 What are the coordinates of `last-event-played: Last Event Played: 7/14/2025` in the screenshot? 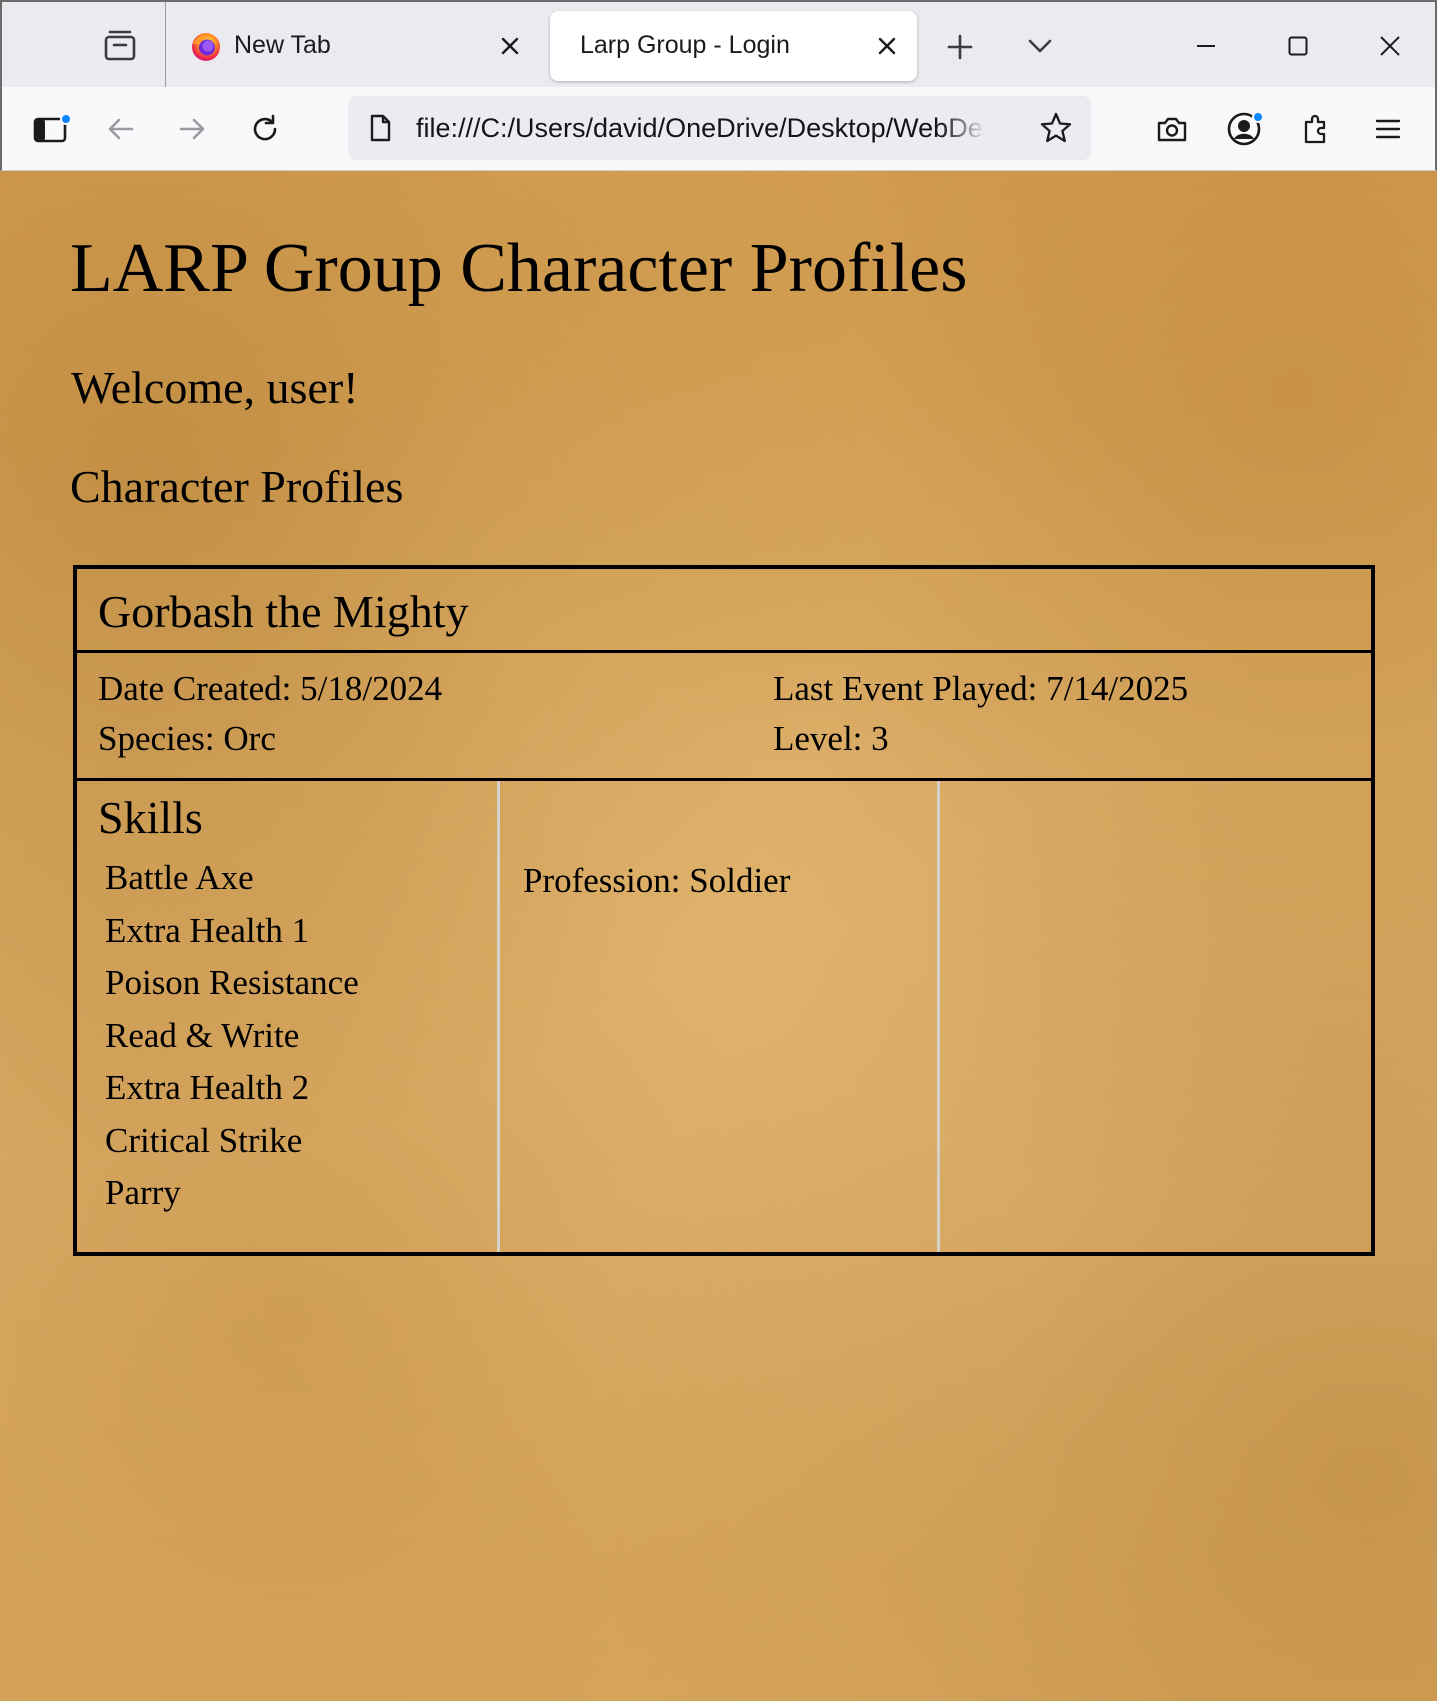 It's located at (981, 688).